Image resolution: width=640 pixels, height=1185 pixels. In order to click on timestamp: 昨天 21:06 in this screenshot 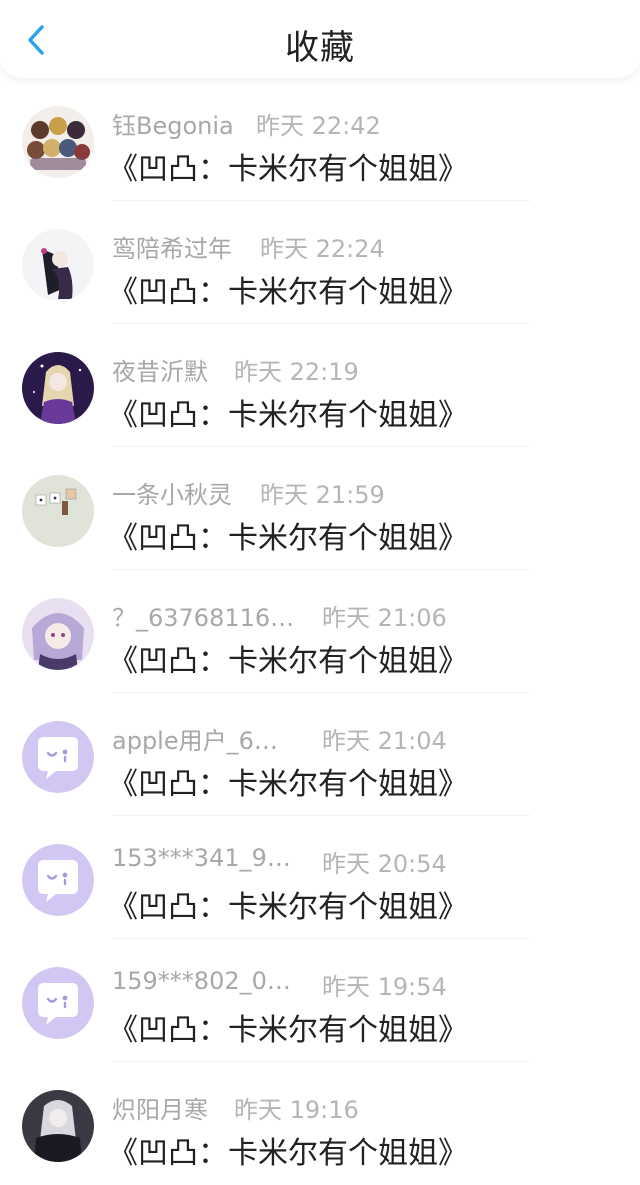, I will do `click(384, 618)`.